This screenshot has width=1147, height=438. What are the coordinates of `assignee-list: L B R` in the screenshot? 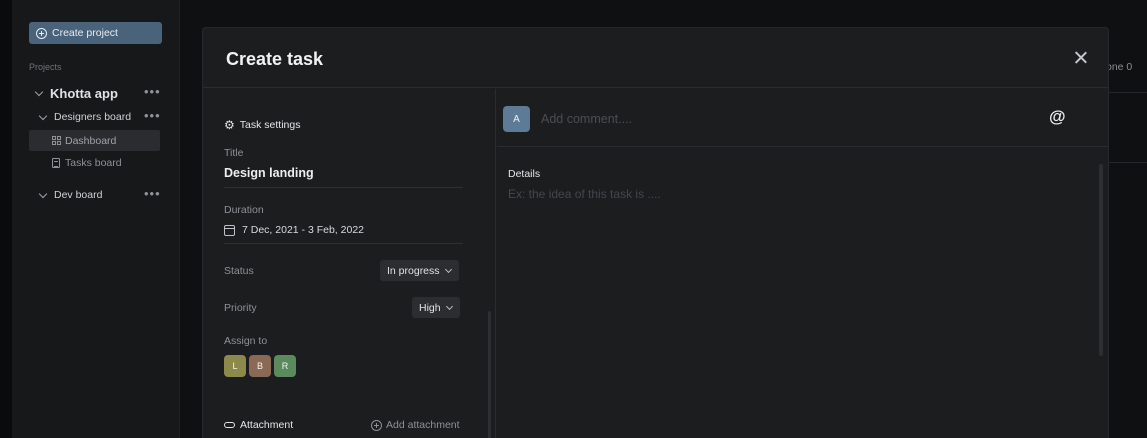 It's located at (260, 366).